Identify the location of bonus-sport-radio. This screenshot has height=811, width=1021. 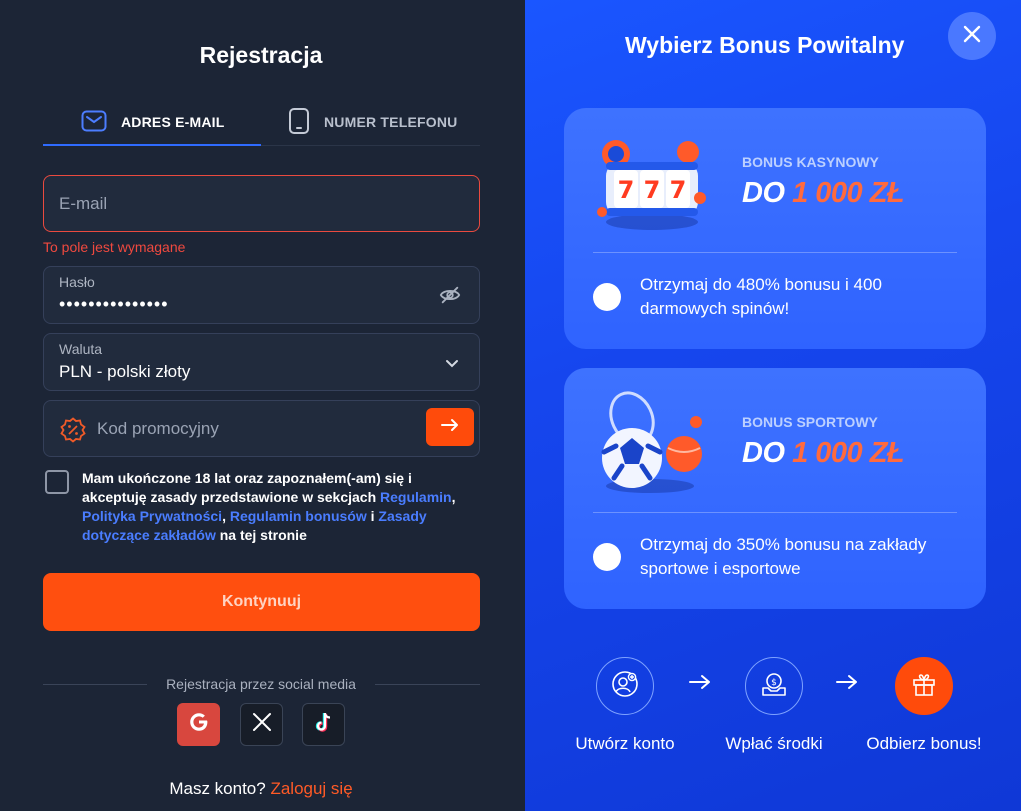
(607, 557).